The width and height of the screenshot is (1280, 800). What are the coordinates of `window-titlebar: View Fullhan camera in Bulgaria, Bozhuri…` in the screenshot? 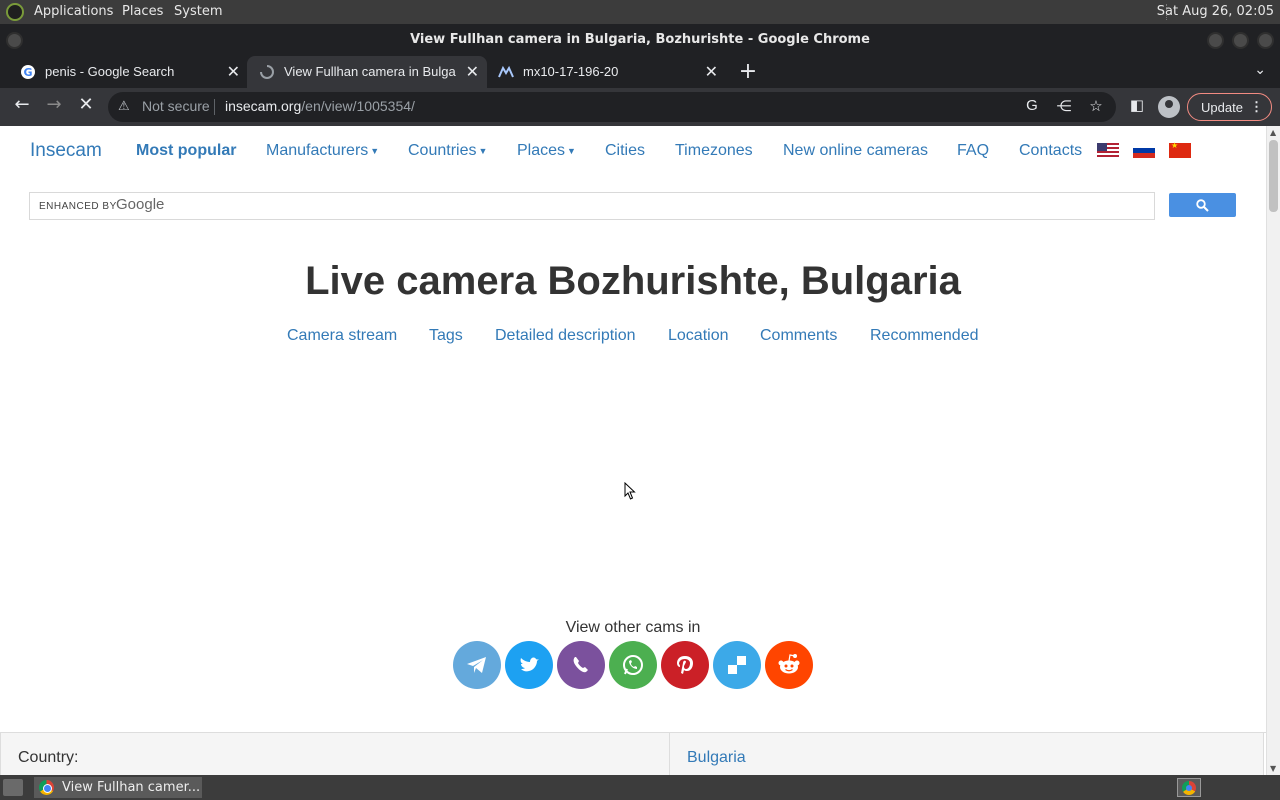 It's located at (640, 40).